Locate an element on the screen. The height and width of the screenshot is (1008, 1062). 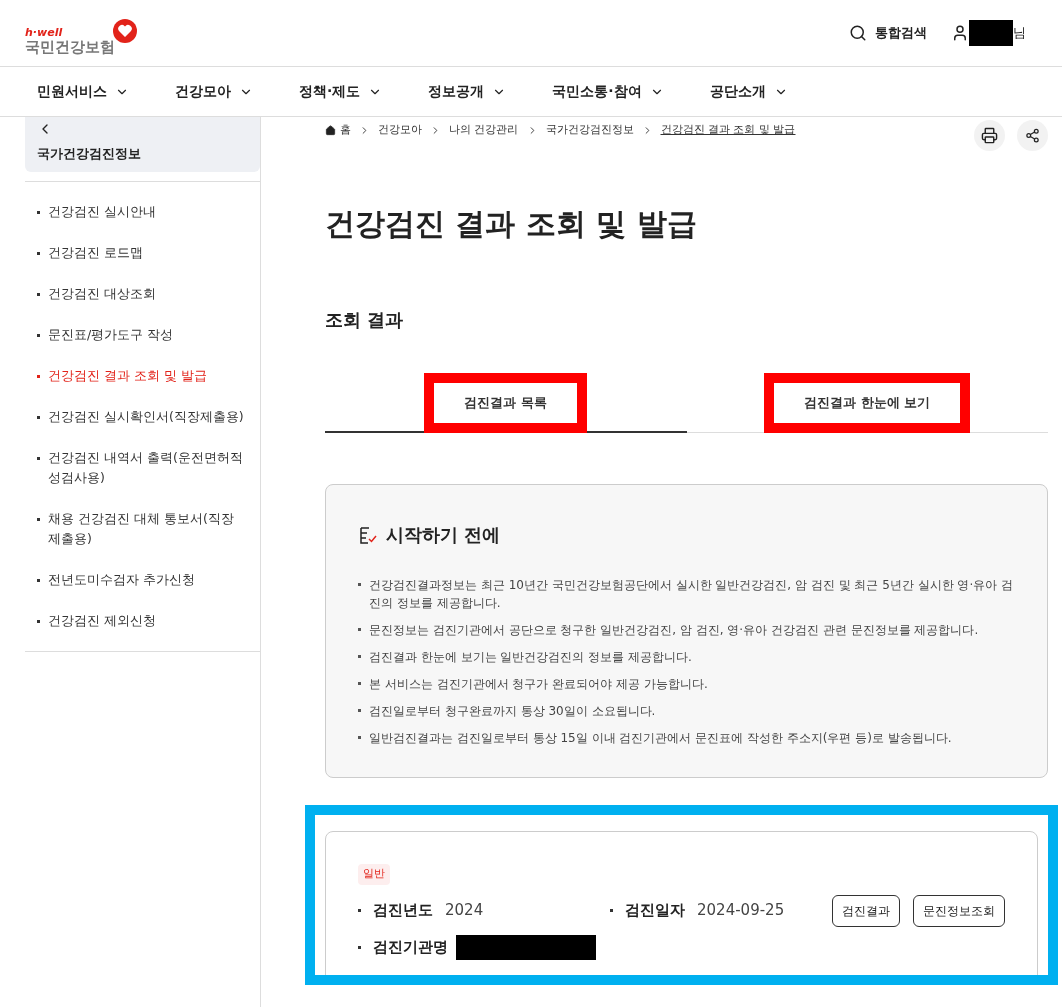
logo: h·well 국민건강보험 is located at coordinates (81, 33).